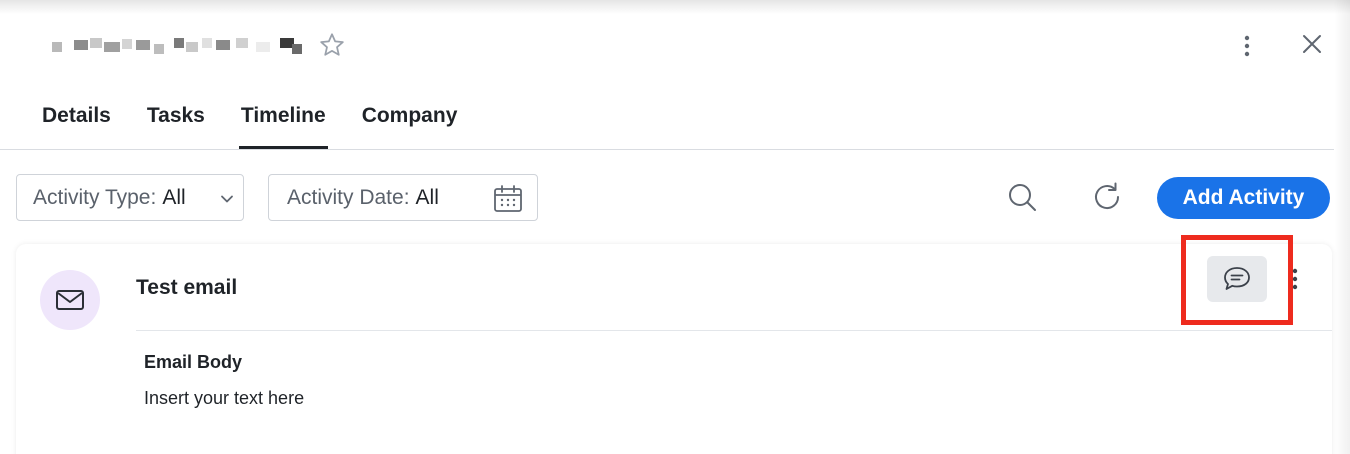 This screenshot has height=454, width=1350. I want to click on activity-type-value: All, so click(174, 197).